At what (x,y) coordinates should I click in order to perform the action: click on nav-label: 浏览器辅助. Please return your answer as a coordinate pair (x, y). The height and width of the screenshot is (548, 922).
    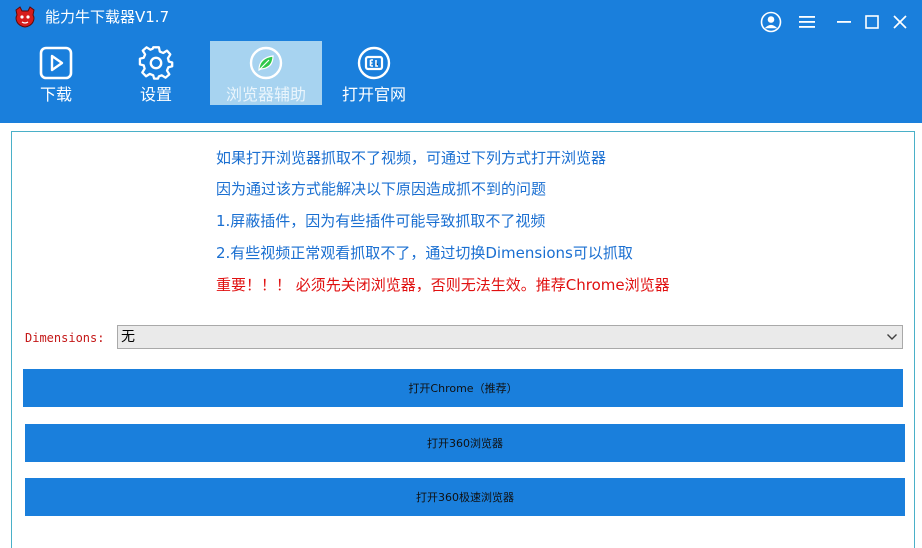
    Looking at the image, I should click on (265, 94).